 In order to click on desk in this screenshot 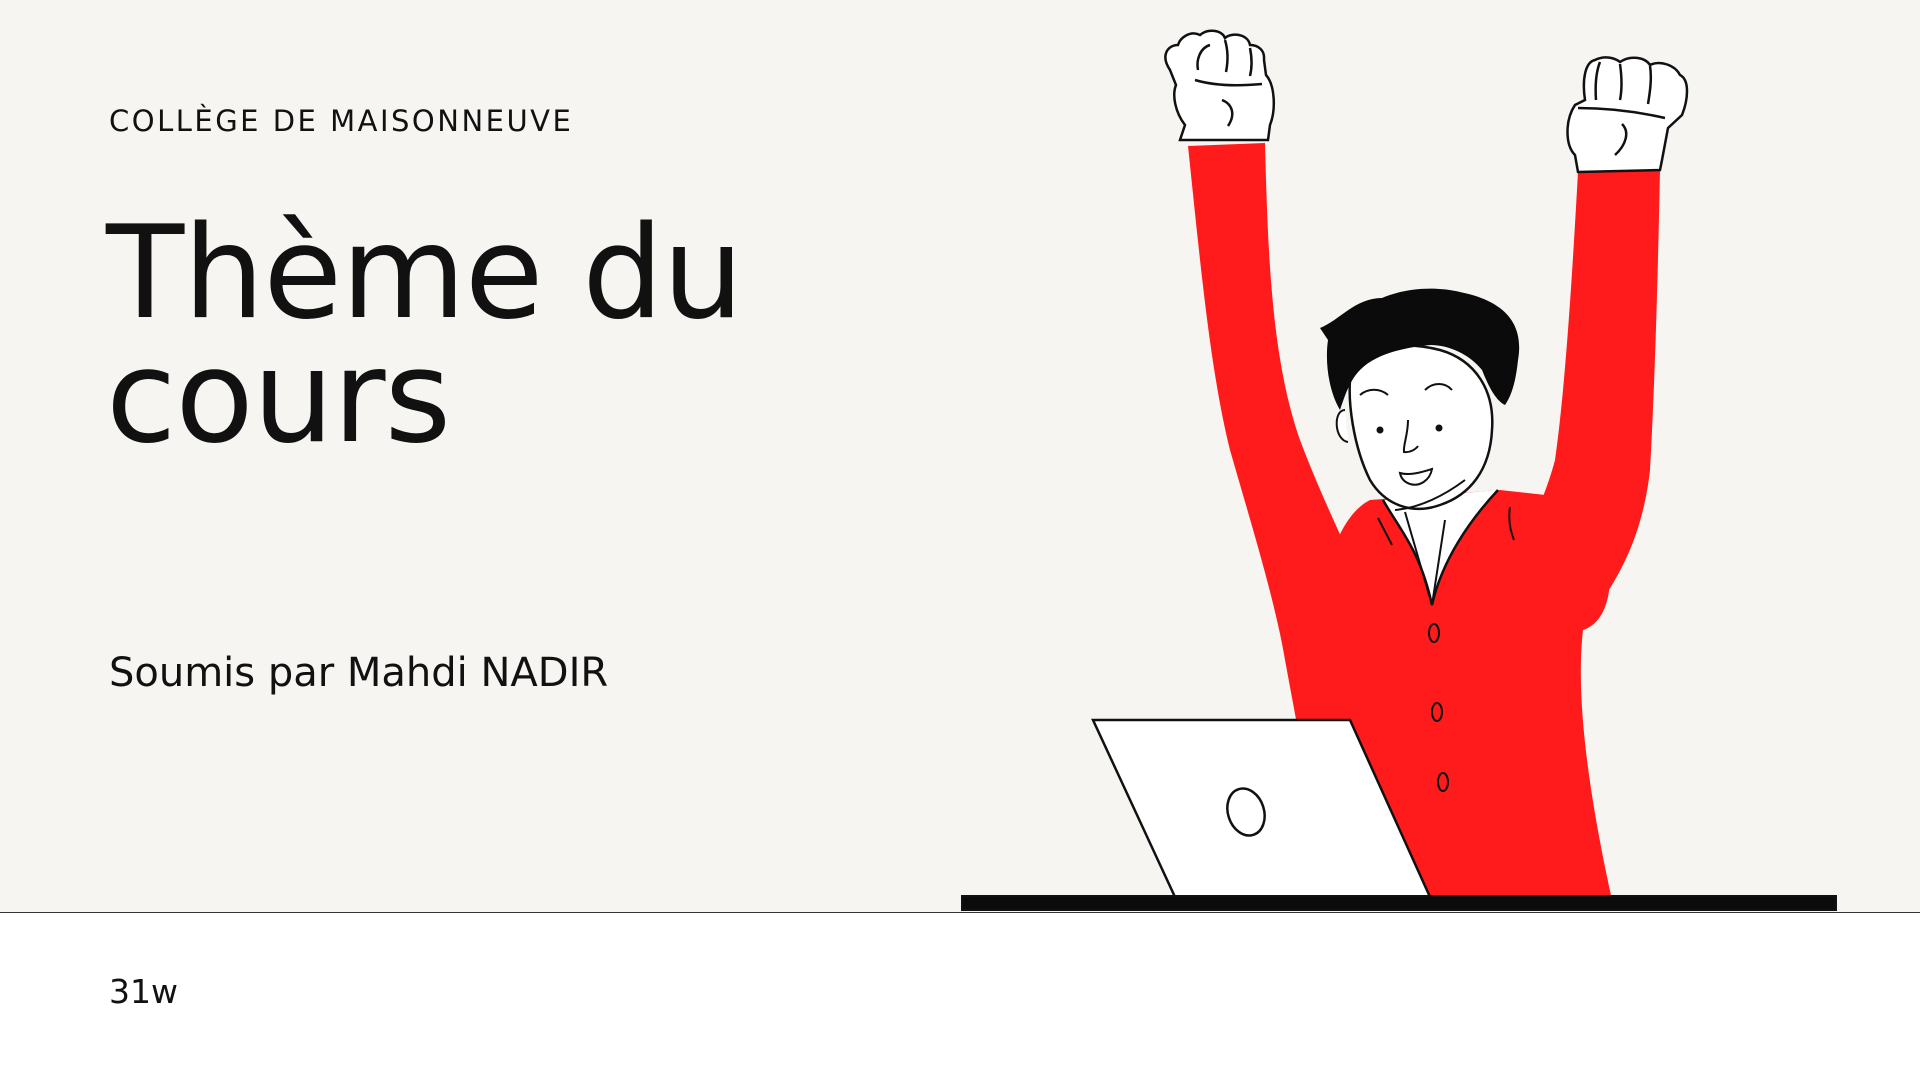, I will do `click(1399, 903)`.